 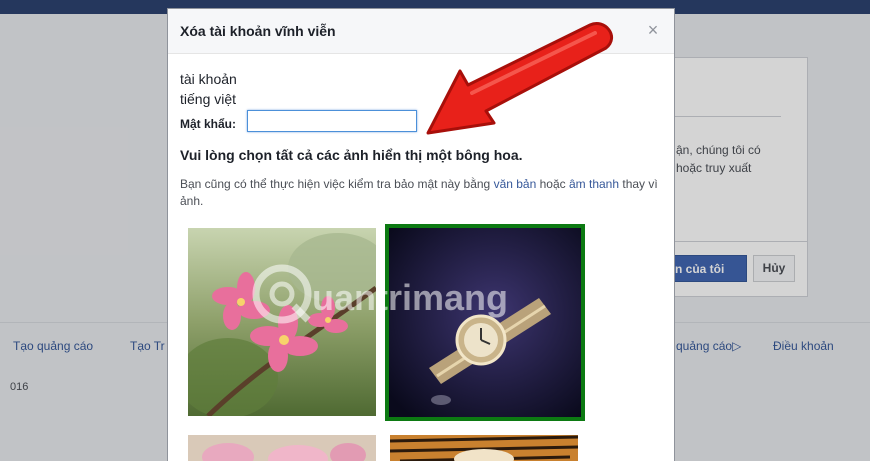 I want to click on tiger-image, so click(x=484, y=448).